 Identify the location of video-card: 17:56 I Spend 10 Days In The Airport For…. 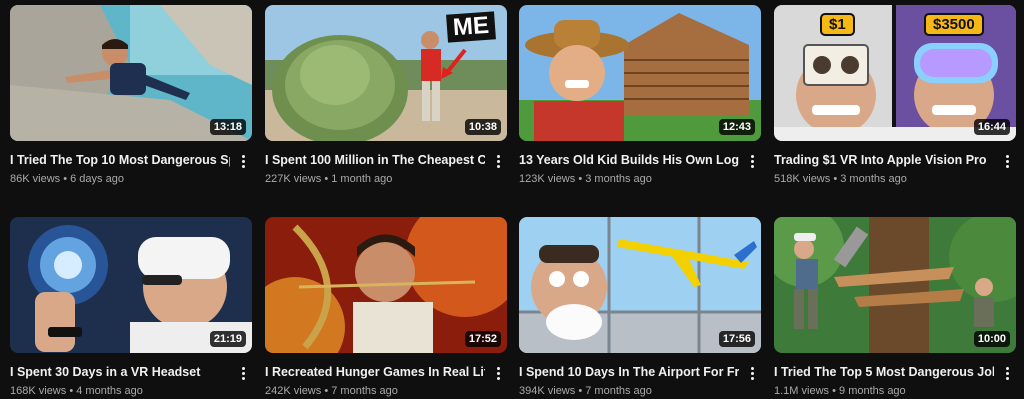
(640, 307).